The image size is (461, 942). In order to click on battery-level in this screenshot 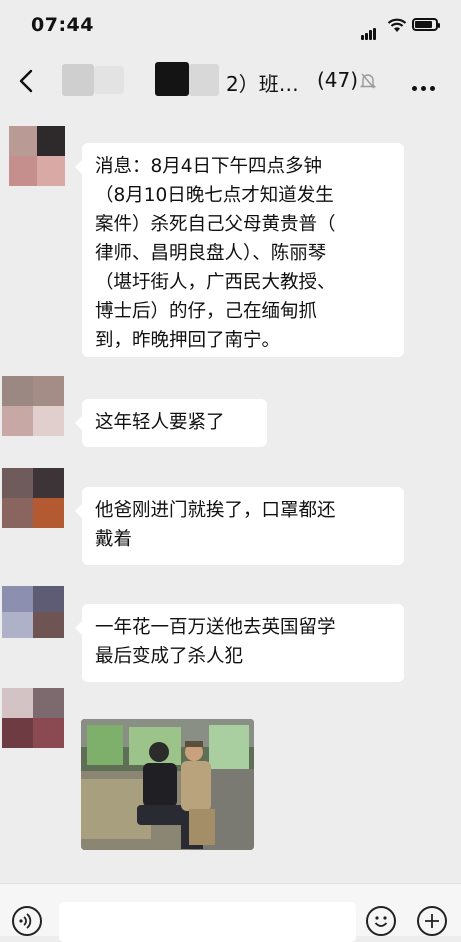, I will do `click(423, 24)`.